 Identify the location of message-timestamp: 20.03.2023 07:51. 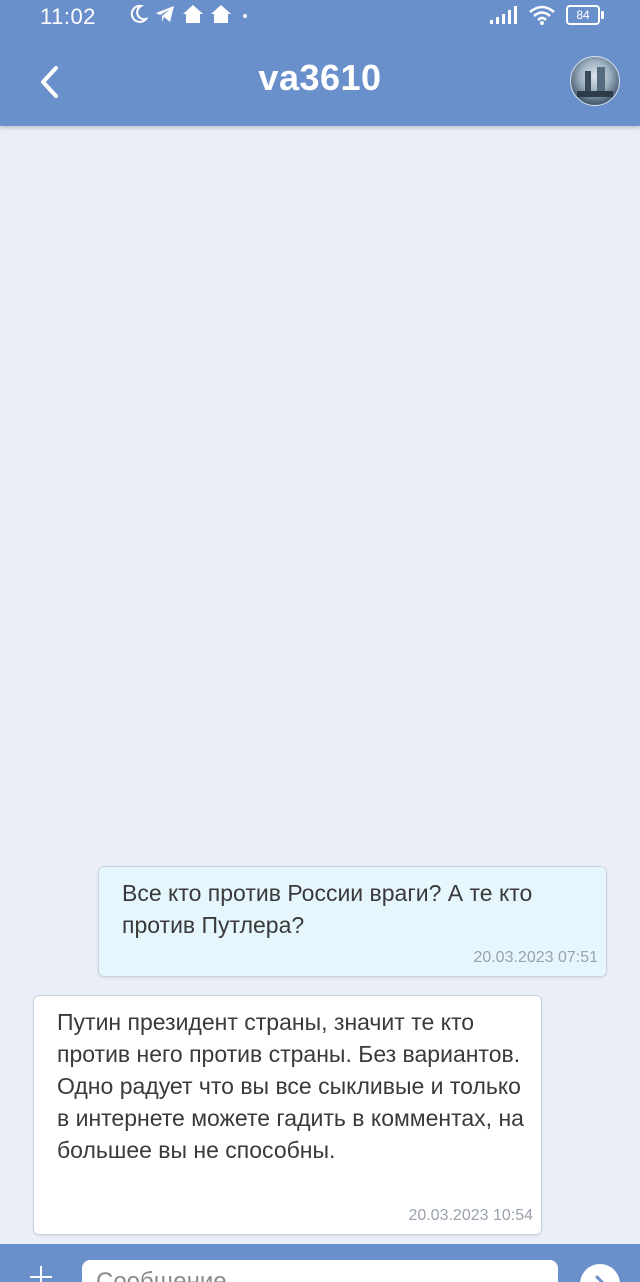
(535, 957).